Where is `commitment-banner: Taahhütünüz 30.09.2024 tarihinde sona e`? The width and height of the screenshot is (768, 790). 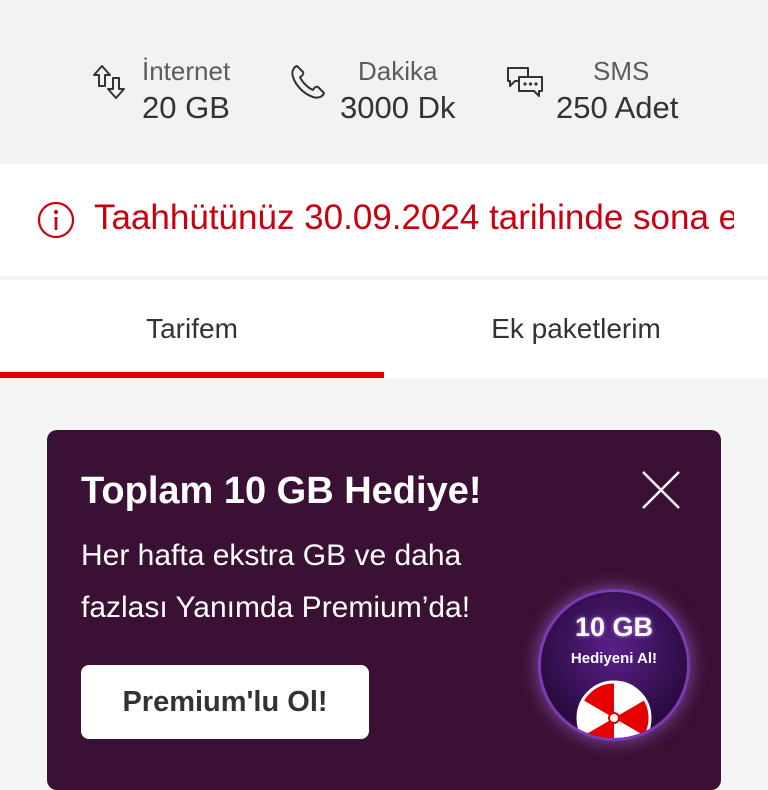
commitment-banner: Taahhütünüz 30.09.2024 tarihinde sona e is located at coordinates (384, 220).